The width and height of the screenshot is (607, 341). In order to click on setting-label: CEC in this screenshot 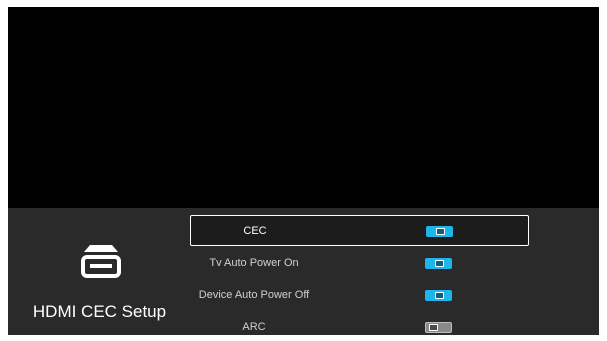, I will do `click(255, 231)`.